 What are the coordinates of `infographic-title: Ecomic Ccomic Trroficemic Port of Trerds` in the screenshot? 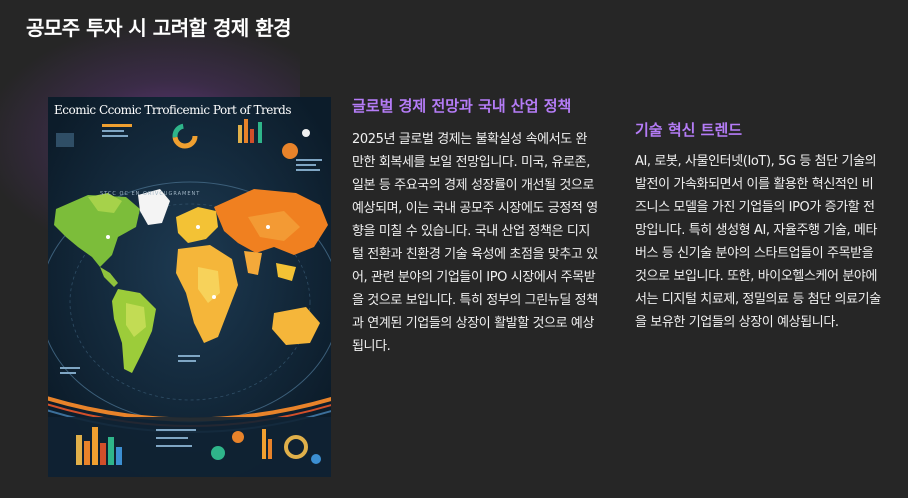 It's located at (172, 110).